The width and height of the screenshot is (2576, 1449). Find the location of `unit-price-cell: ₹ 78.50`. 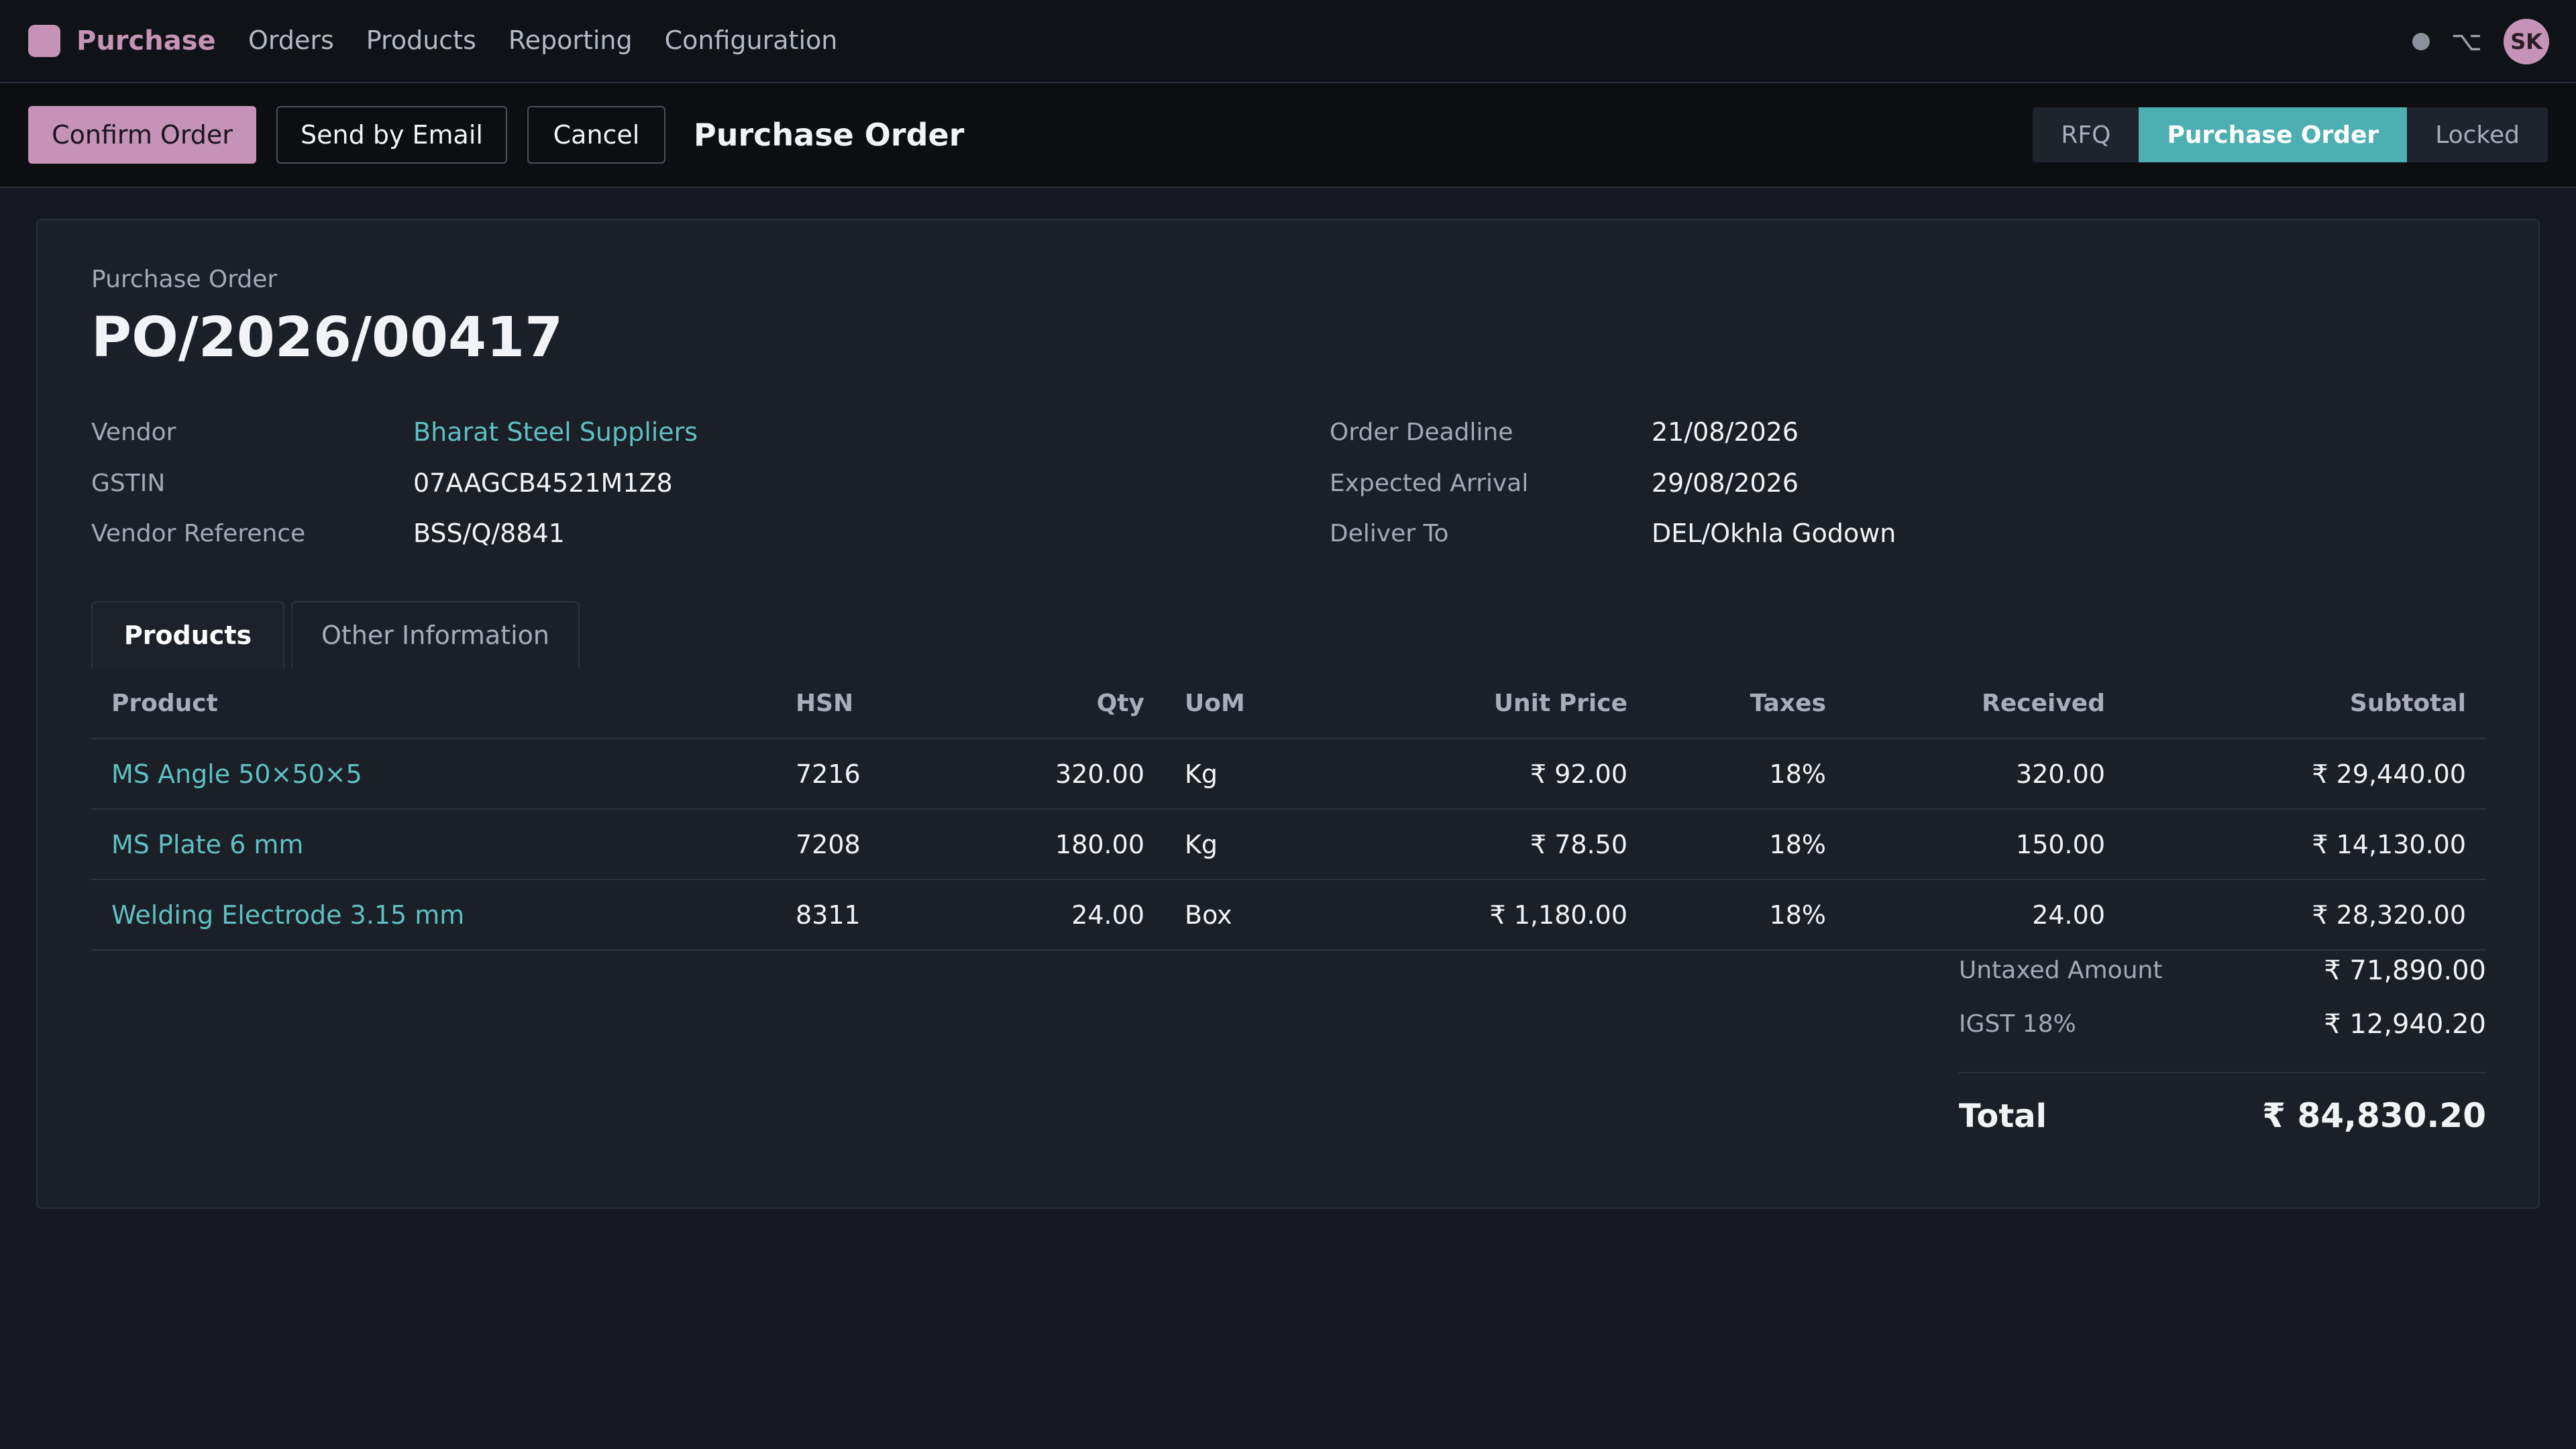

unit-price-cell: ₹ 78.50 is located at coordinates (1507, 844).